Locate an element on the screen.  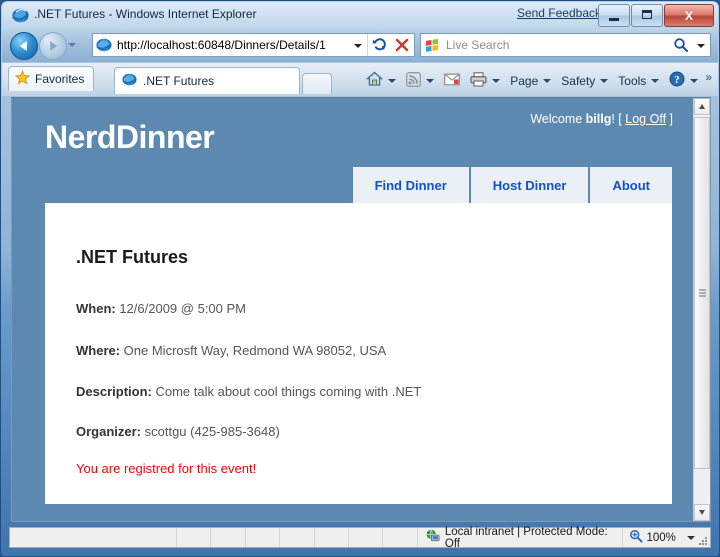
refresh-icon is located at coordinates (379, 45).